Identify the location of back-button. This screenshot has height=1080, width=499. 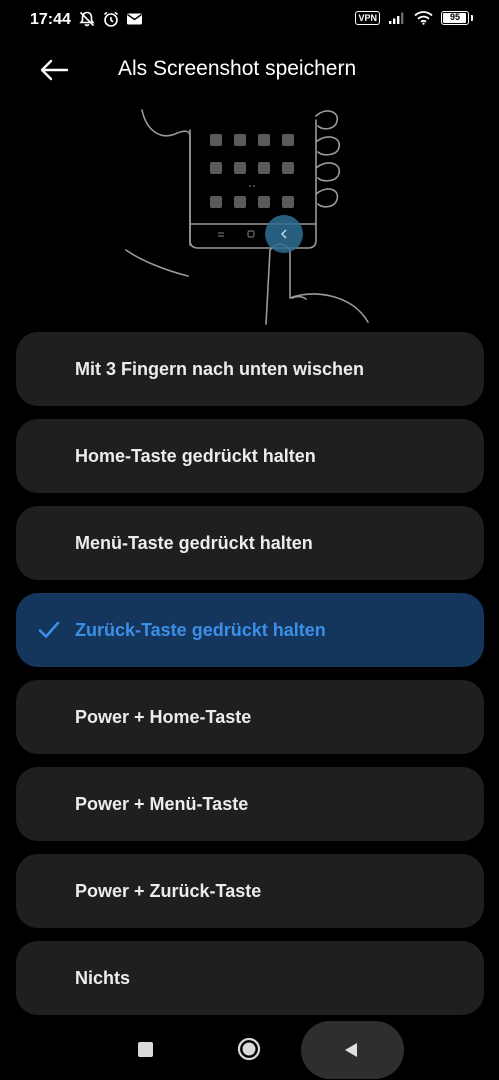
(54, 70).